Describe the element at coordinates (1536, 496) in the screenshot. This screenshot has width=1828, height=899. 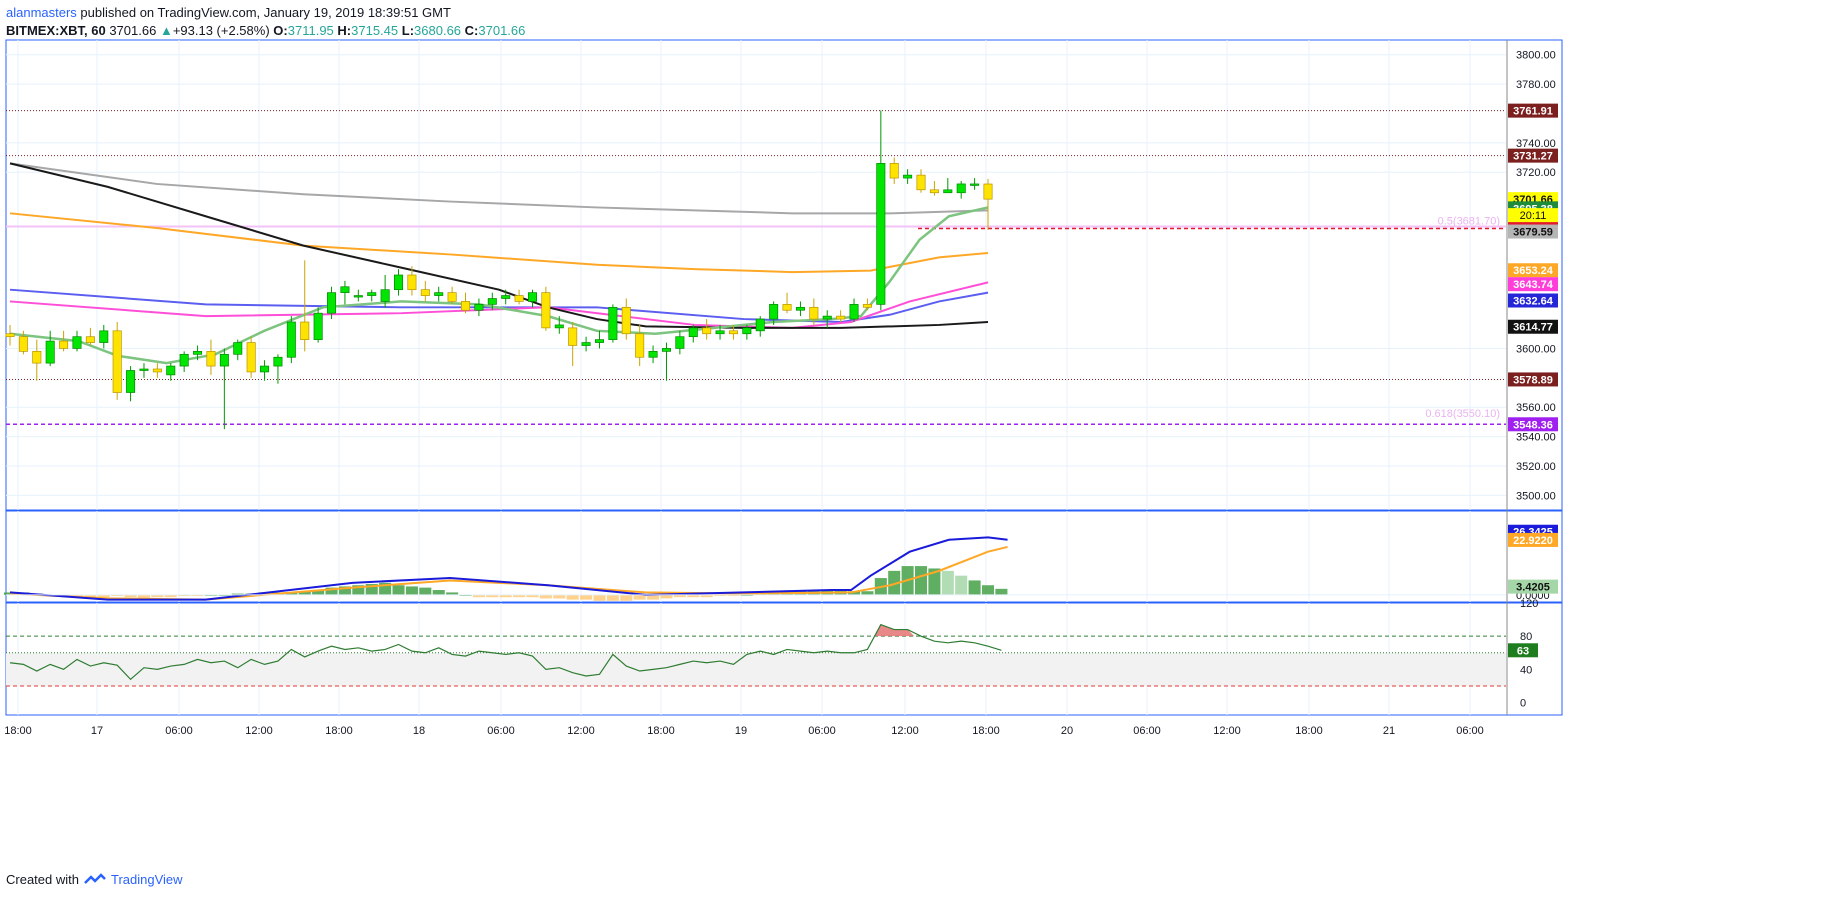
I see `y-tick-label: 3500.00` at that location.